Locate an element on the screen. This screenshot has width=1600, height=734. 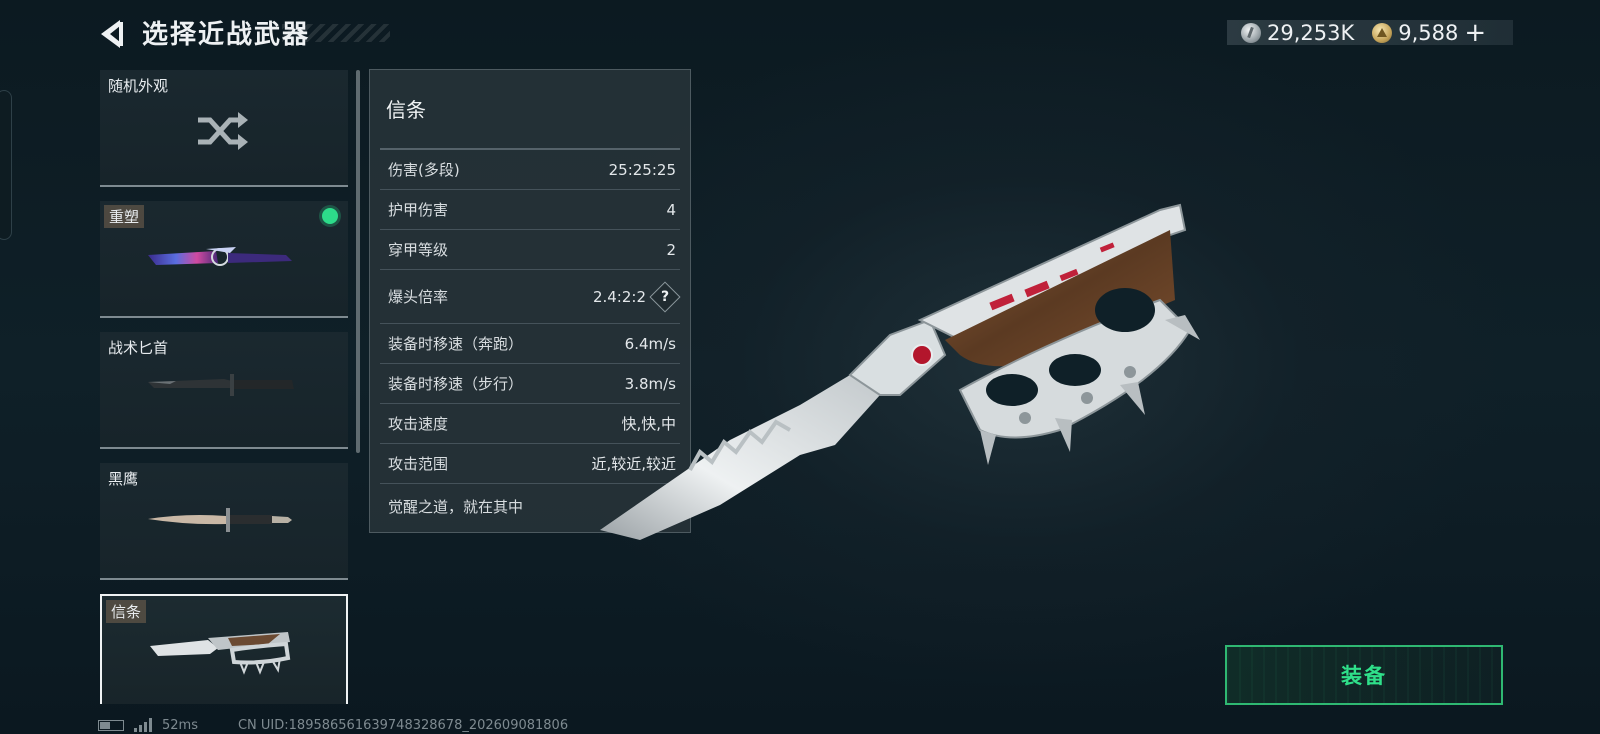
back-button is located at coordinates (112, 34).